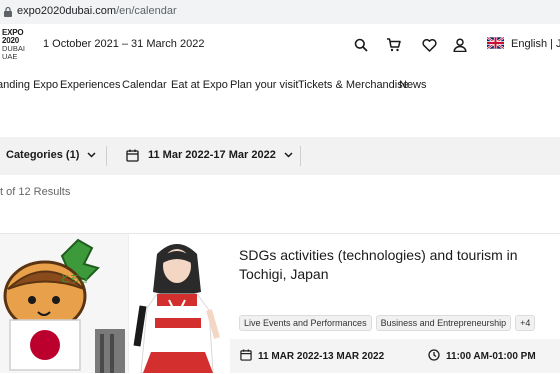 The width and height of the screenshot is (560, 374). I want to click on event-image-mascot: とちぎ, so click(64, 303).